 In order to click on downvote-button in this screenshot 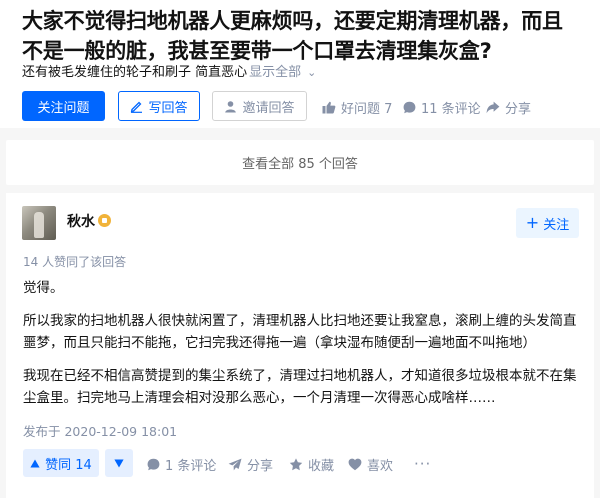, I will do `click(119, 463)`.